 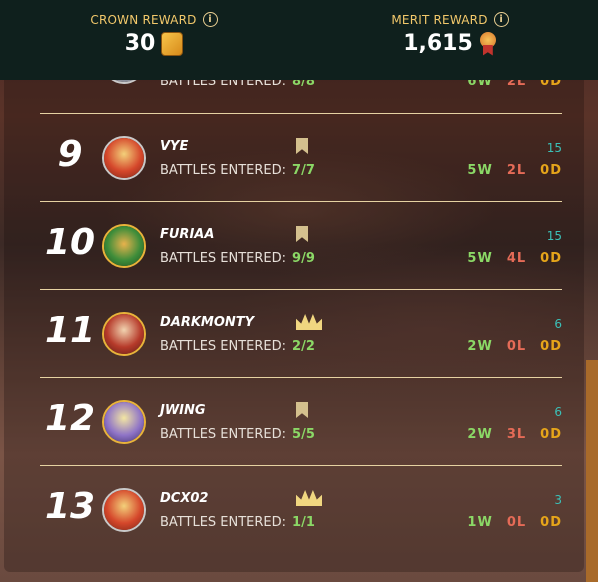 What do you see at coordinates (70, 154) in the screenshot?
I see `rank-number: 9` at bounding box center [70, 154].